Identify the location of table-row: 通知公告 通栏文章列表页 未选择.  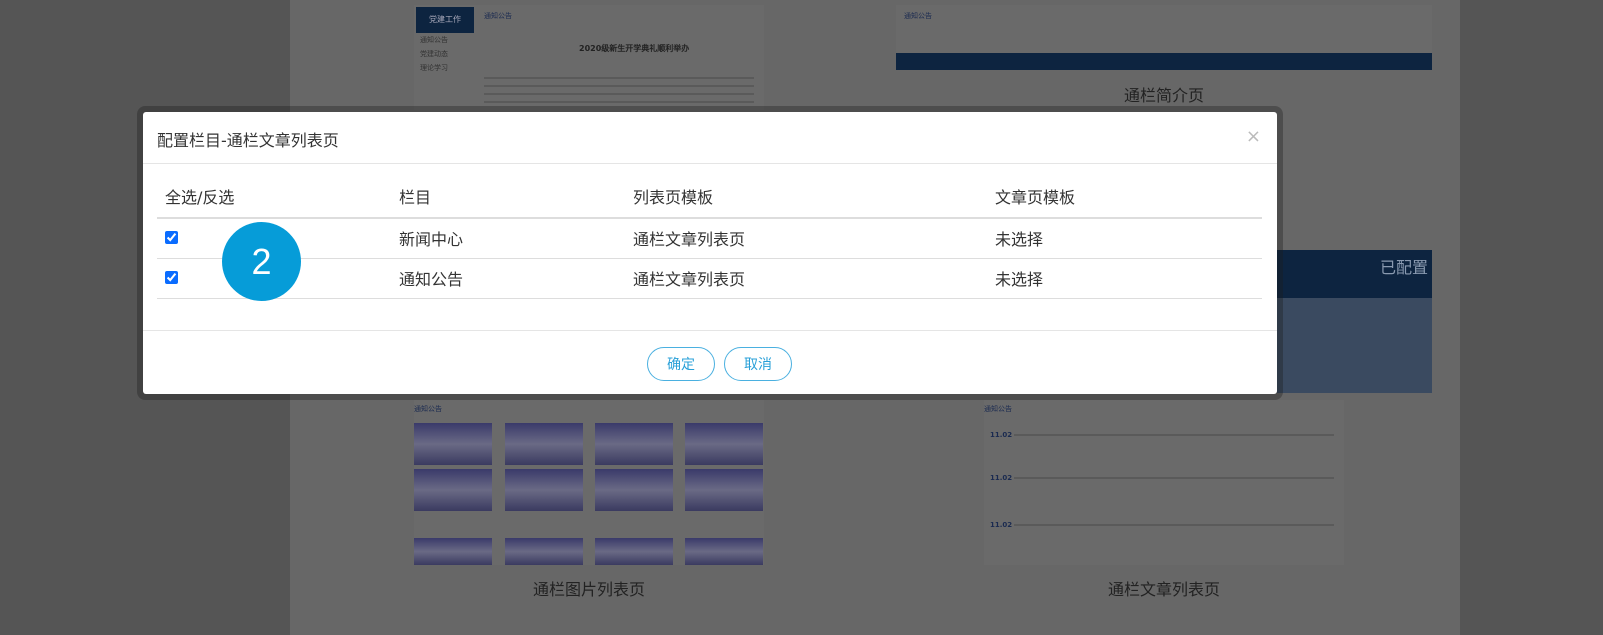
(709, 278).